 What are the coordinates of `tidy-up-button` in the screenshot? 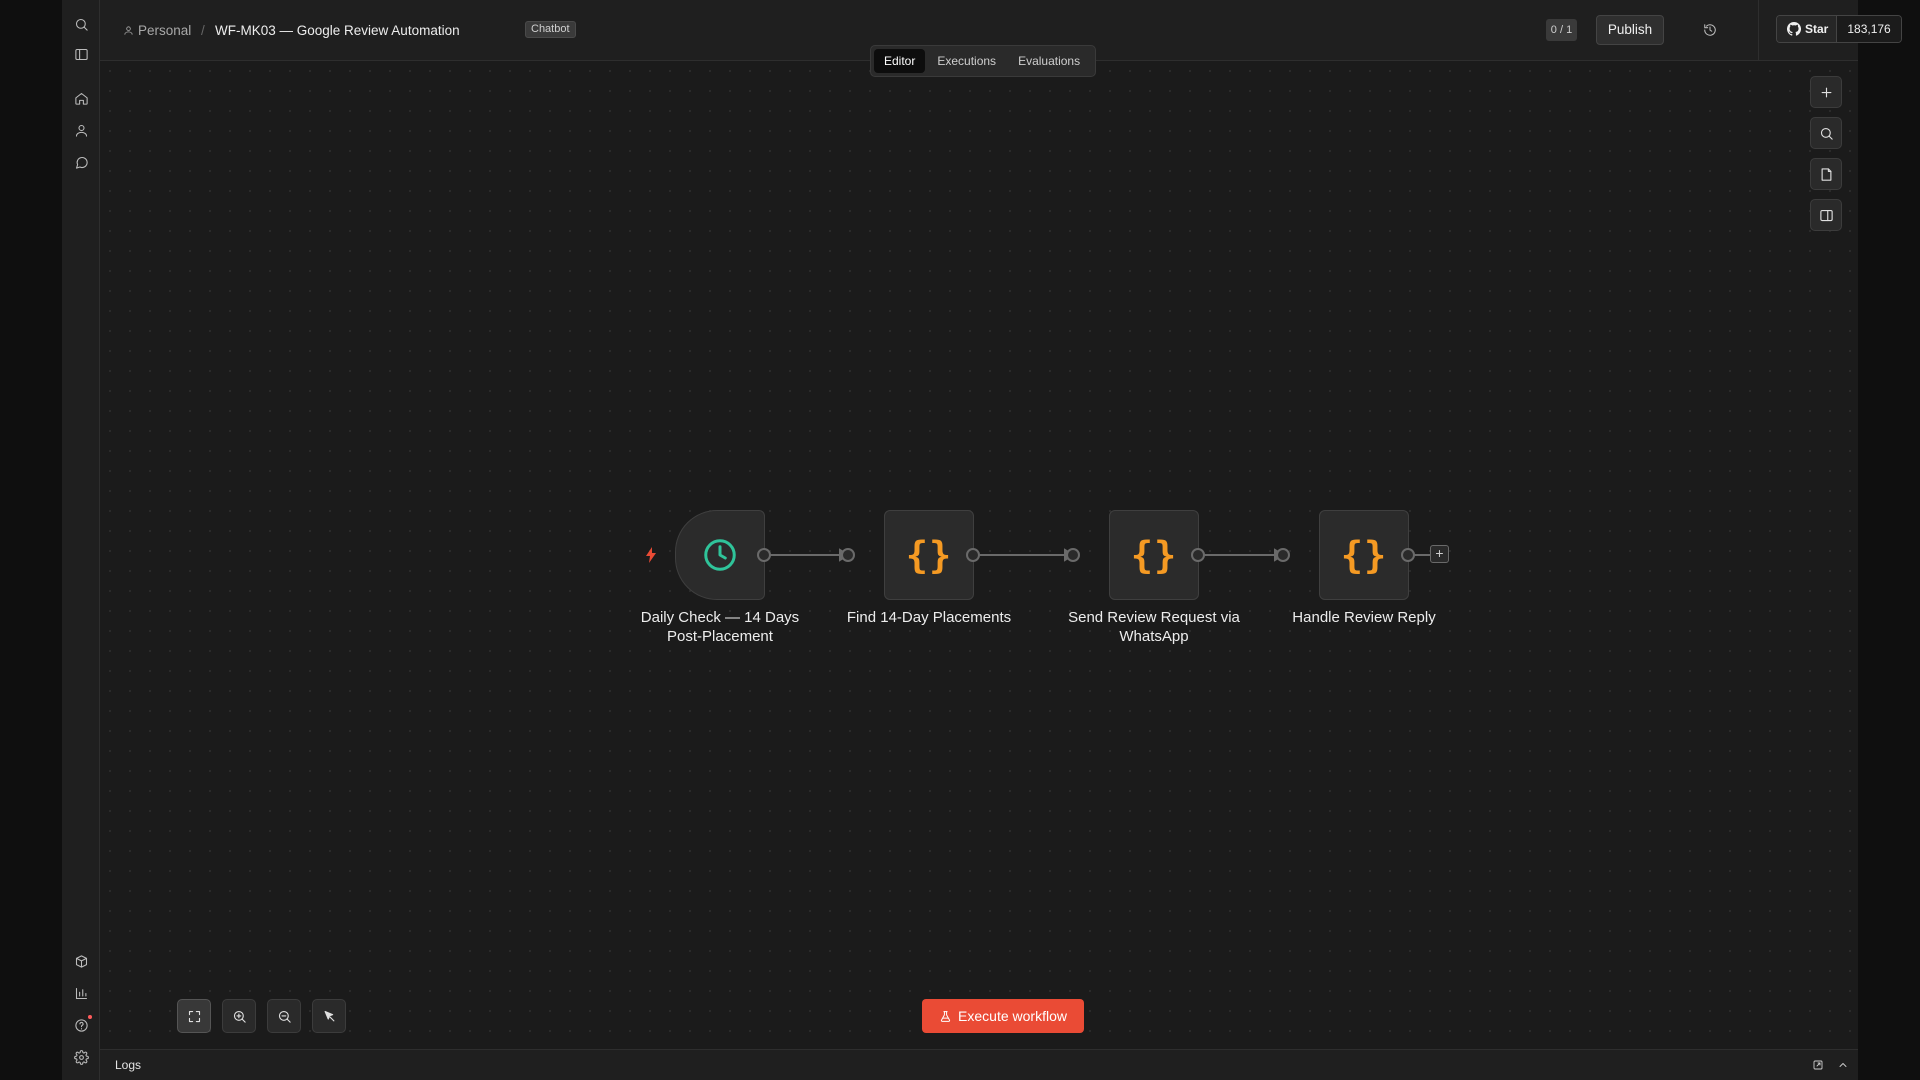 It's located at (329, 1016).